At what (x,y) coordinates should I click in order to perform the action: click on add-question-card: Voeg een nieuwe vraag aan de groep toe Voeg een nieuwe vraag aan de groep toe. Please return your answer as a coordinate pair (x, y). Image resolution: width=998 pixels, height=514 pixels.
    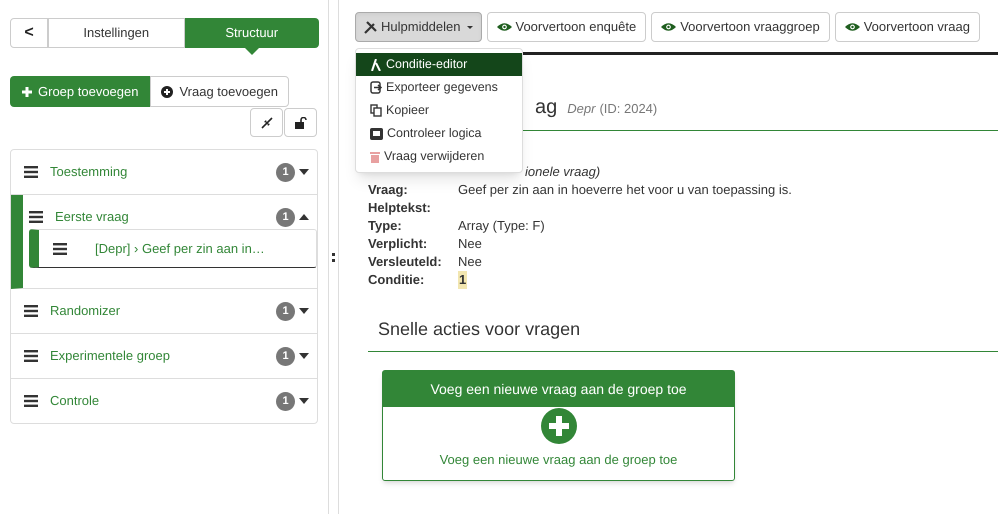
    Looking at the image, I should click on (558, 425).